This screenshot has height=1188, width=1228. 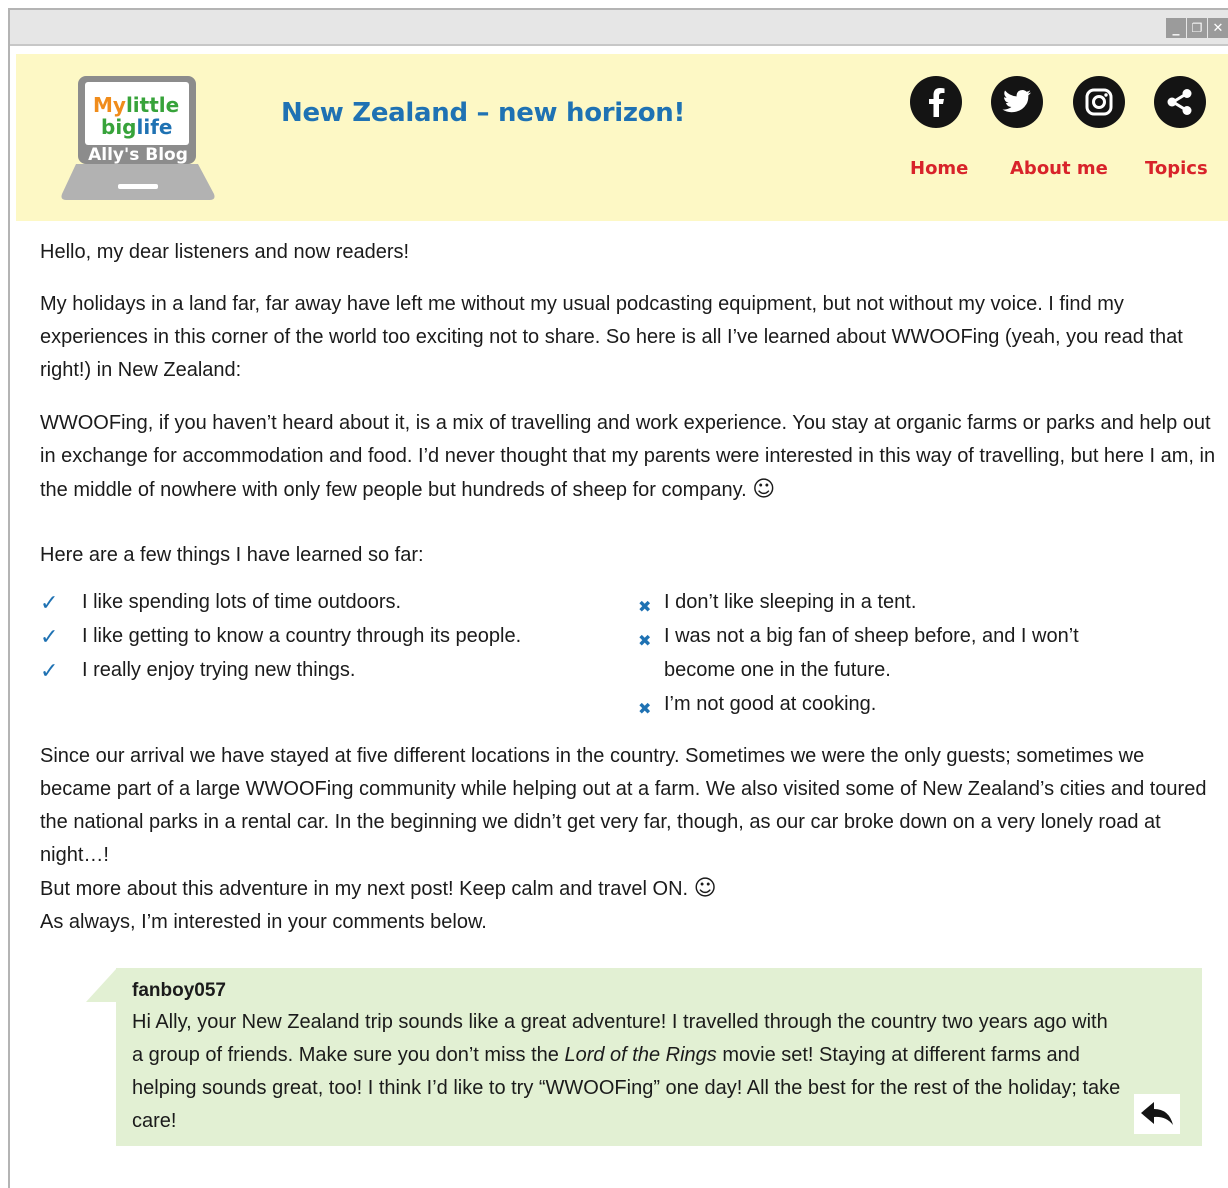 What do you see at coordinates (790, 602) in the screenshot?
I see `dislike-item: I don’t like sleeping in a tent.` at bounding box center [790, 602].